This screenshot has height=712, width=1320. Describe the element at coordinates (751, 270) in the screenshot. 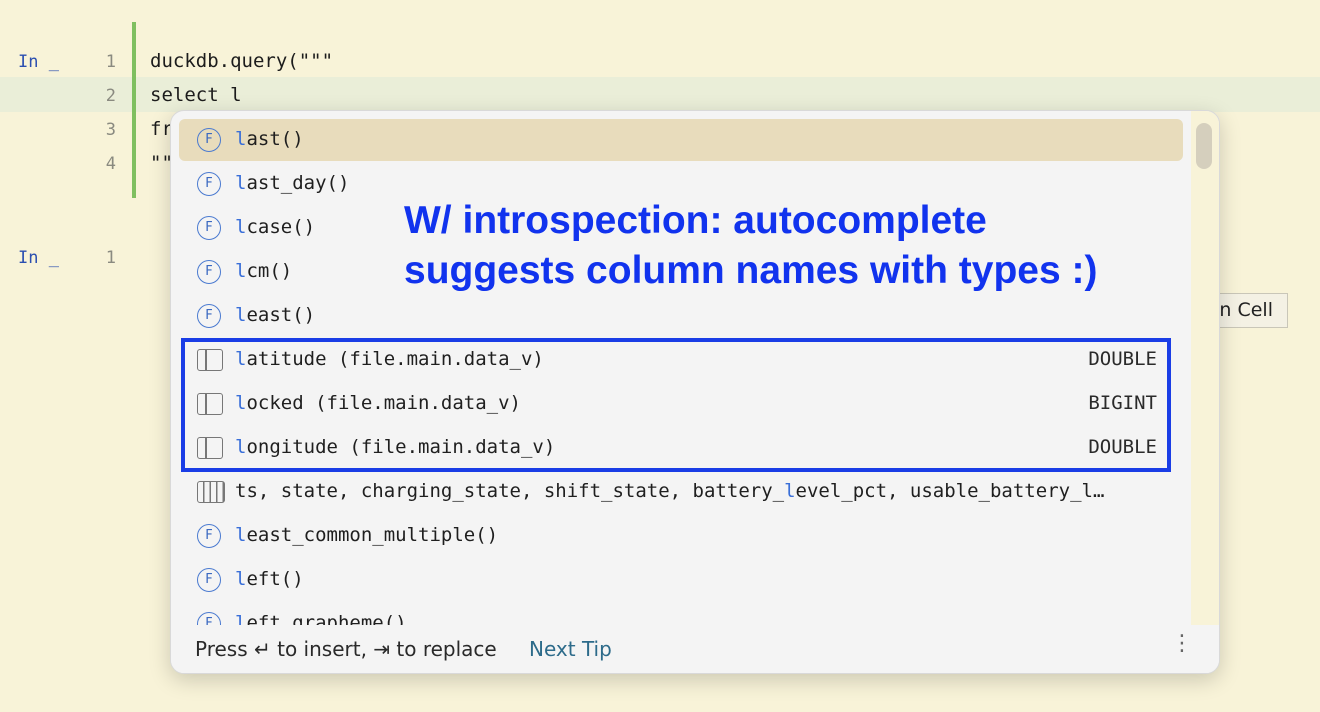

I see `annotation-line: suggests column names with types :)` at that location.